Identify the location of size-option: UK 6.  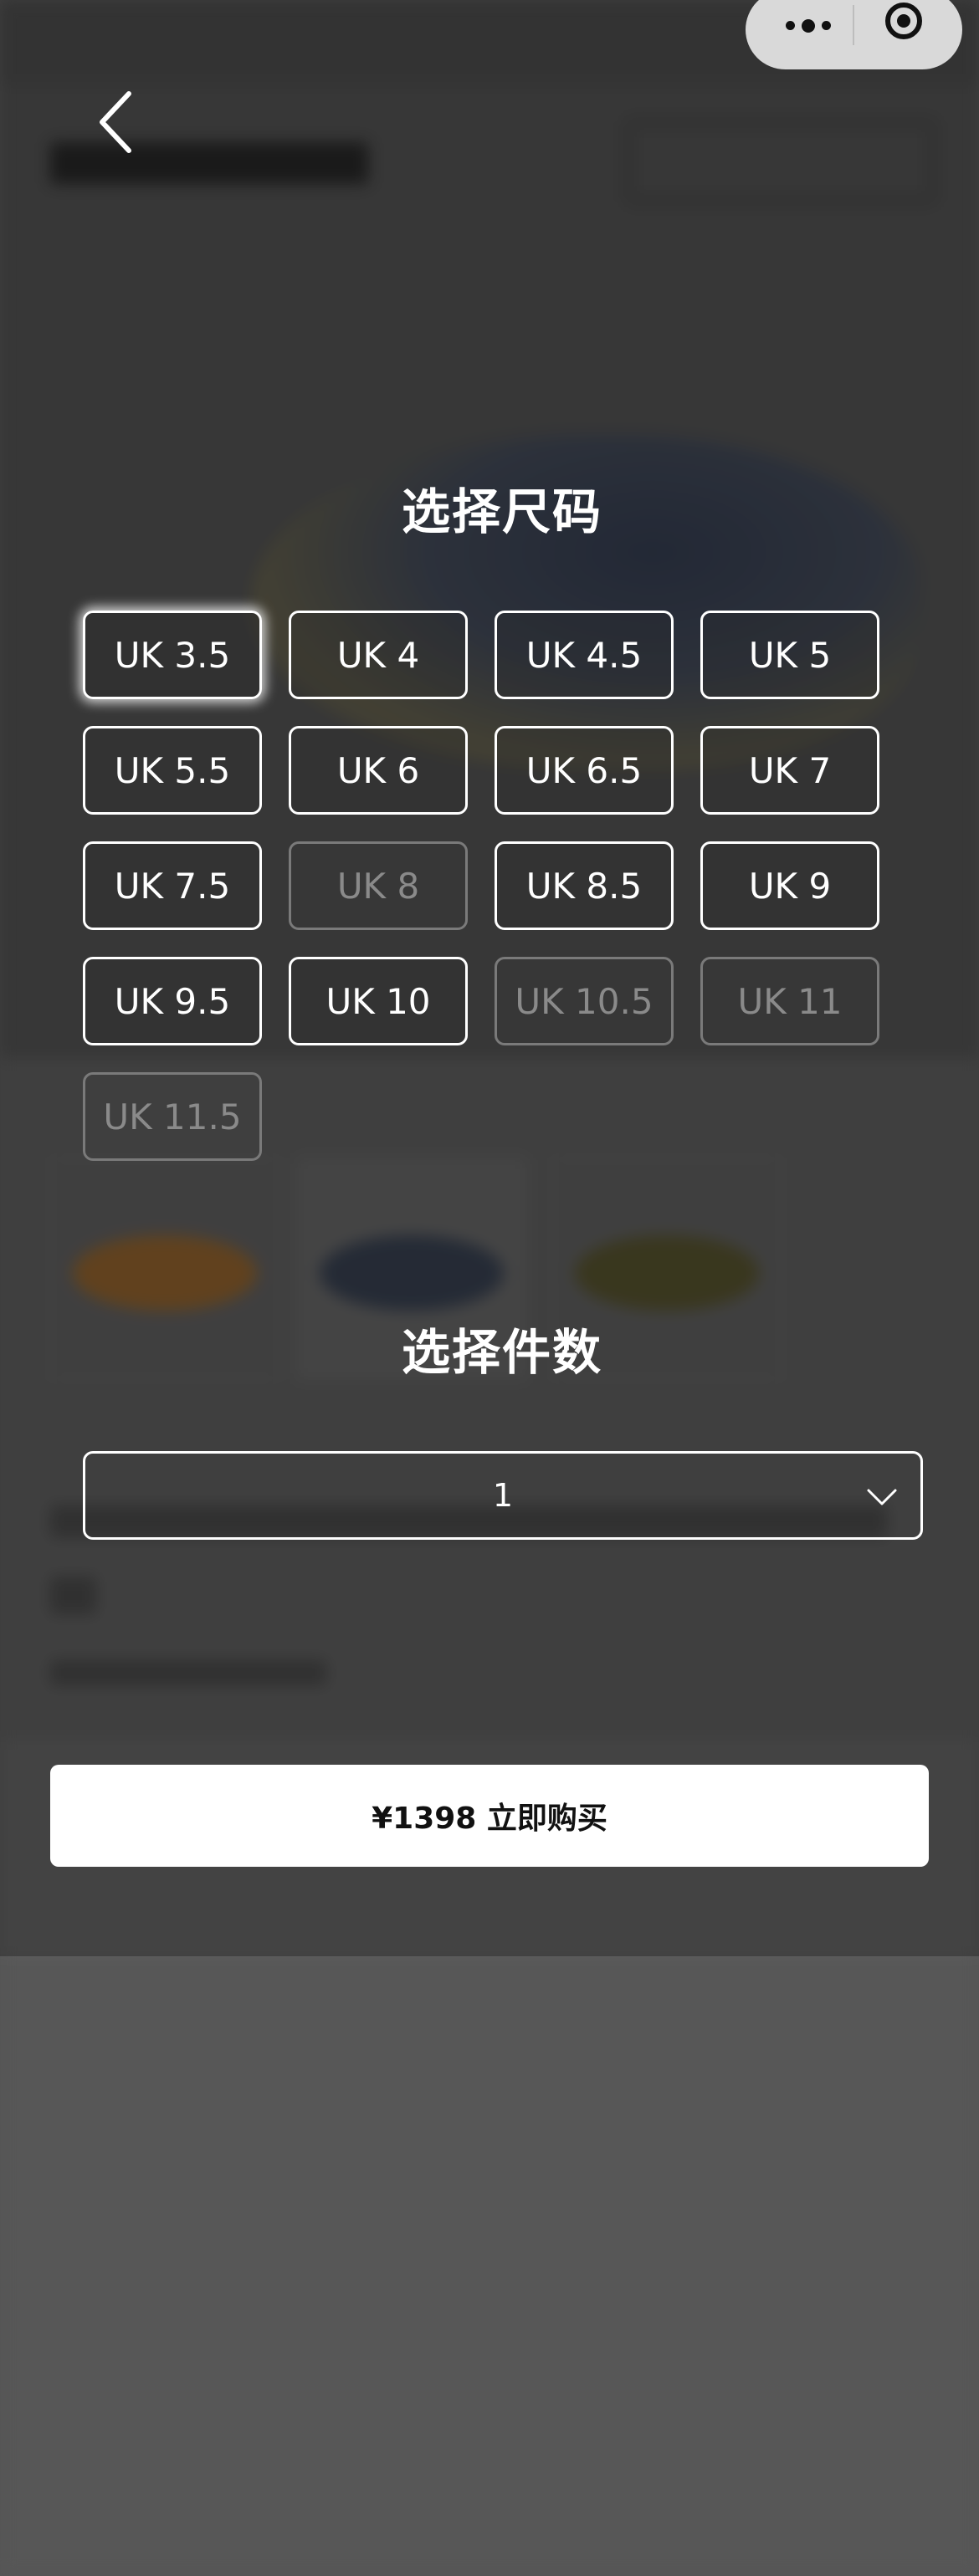
(378, 770).